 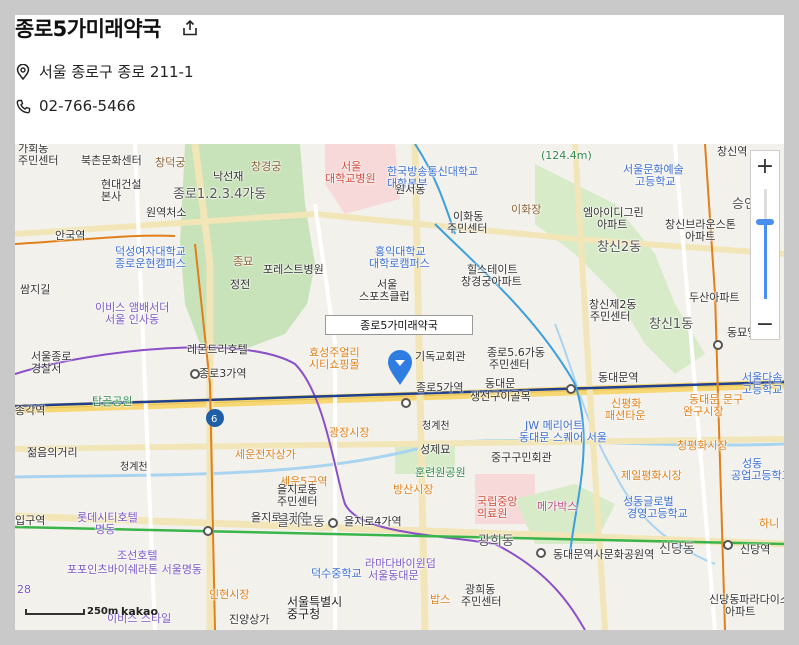 I want to click on map-label: 생선구이골목, so click(x=500, y=396).